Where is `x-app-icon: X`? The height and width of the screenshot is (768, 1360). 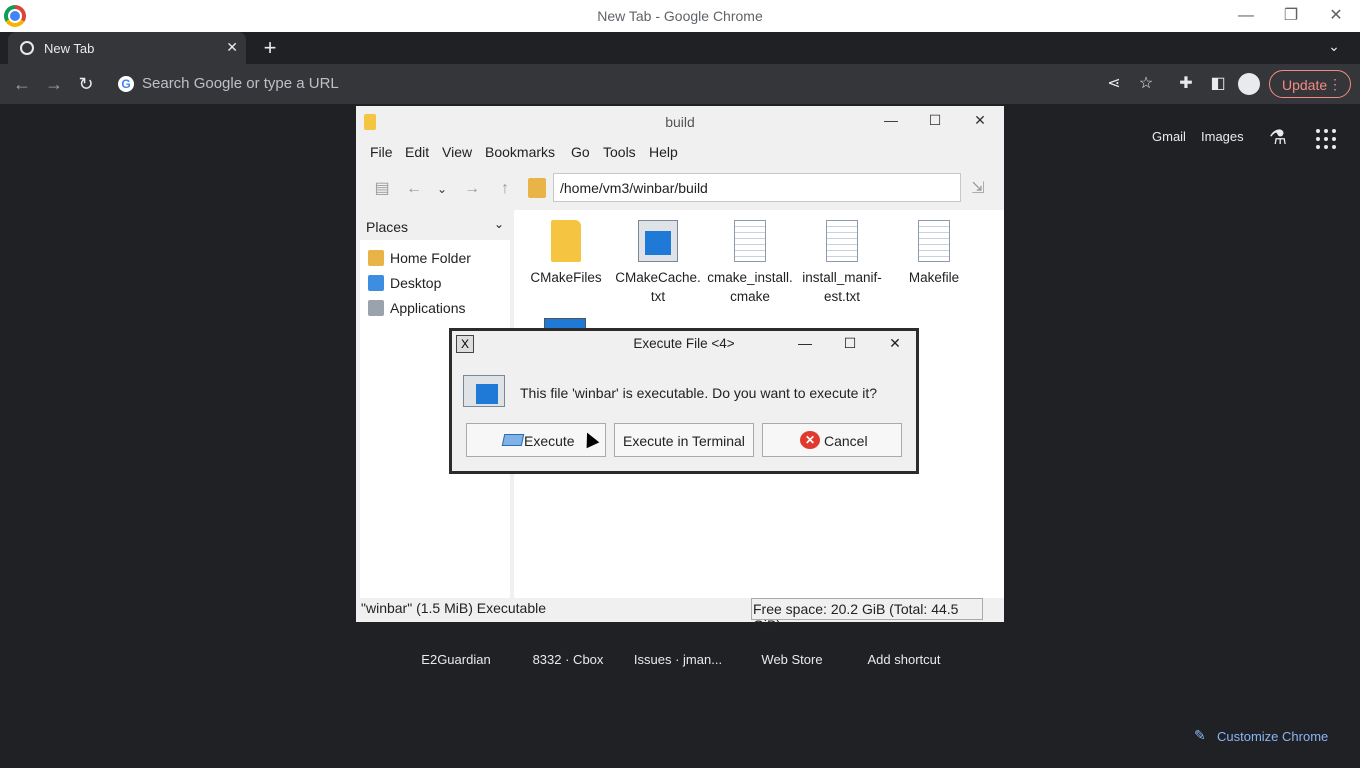
x-app-icon: X is located at coordinates (465, 344).